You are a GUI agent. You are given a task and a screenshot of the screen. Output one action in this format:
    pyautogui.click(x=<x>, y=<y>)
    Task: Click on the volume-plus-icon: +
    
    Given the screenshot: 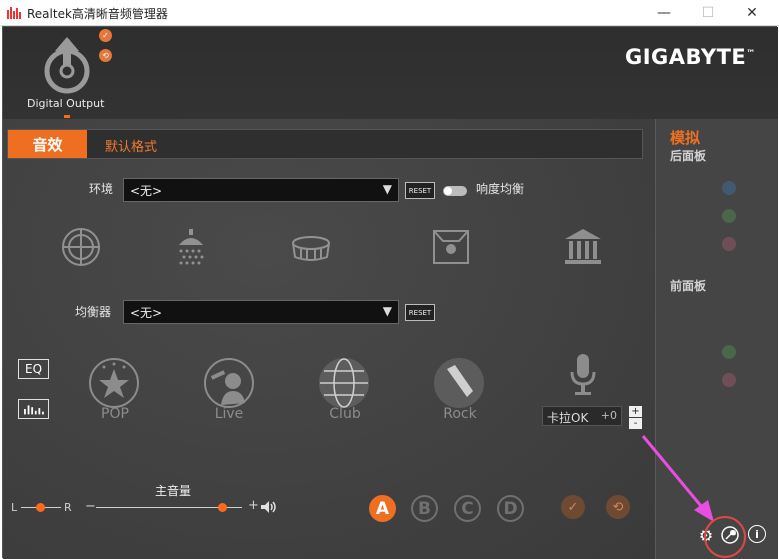 What is the action you would take?
    pyautogui.click(x=253, y=505)
    